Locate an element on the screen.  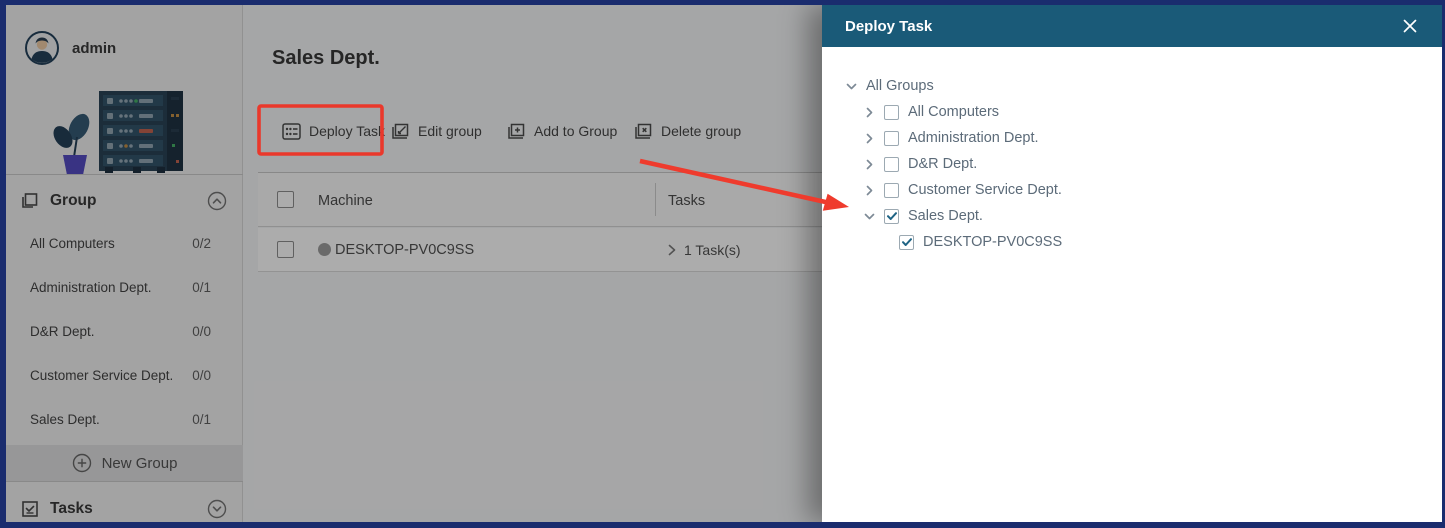
tree-item-label: D&R Dept. is located at coordinates (943, 164).